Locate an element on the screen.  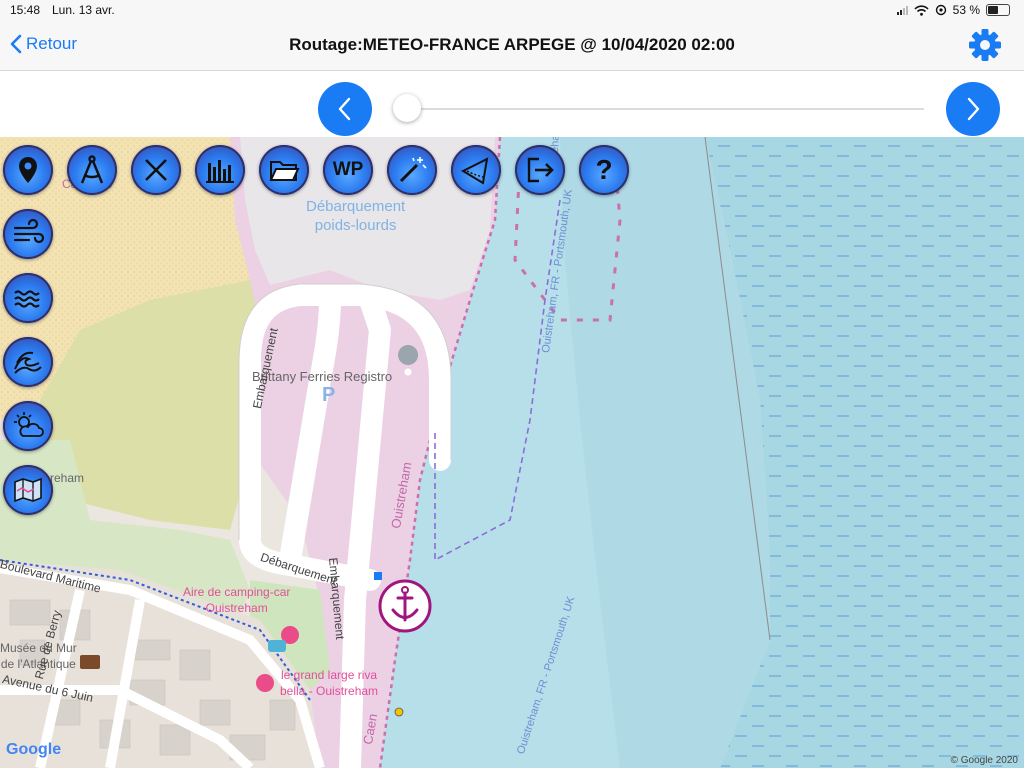
weather-layer-tool is located at coordinates (28, 426).